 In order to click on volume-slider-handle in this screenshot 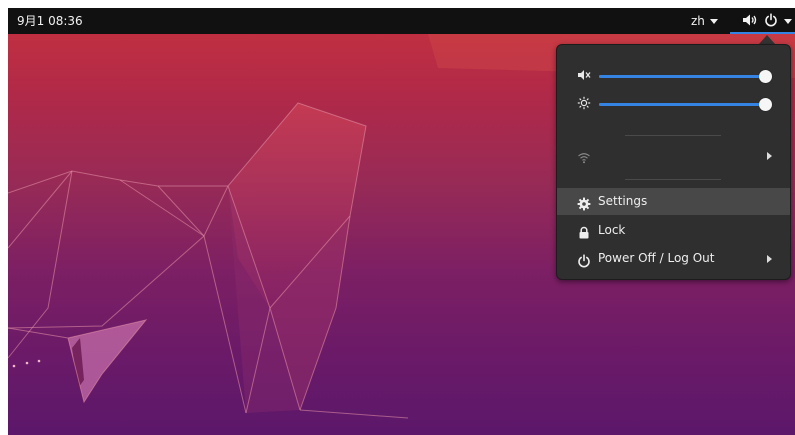, I will do `click(765, 76)`.